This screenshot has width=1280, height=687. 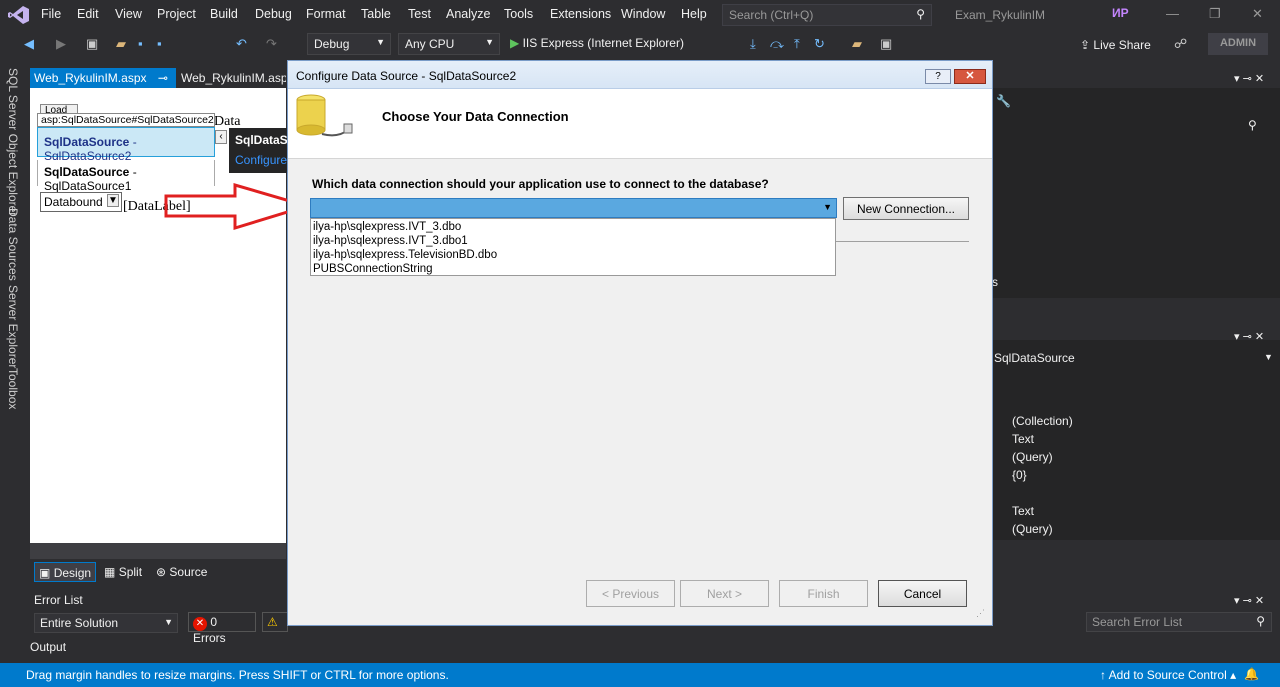 What do you see at coordinates (128, 14) in the screenshot?
I see `menu-view: View` at bounding box center [128, 14].